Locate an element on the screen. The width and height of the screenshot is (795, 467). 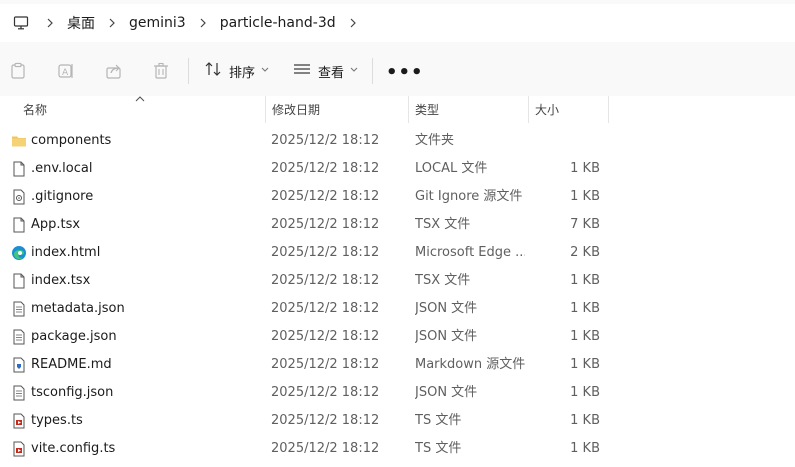
sort-button: 排序 is located at coordinates (236, 71).